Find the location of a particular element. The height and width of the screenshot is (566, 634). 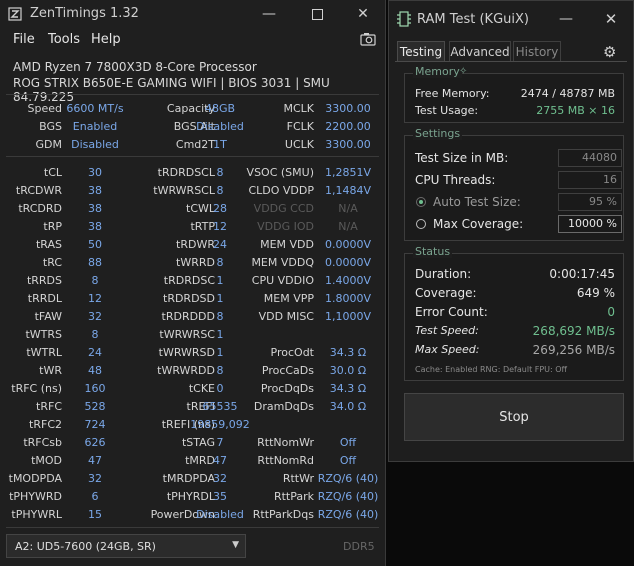

bgs-label: BGS is located at coordinates (50, 126).